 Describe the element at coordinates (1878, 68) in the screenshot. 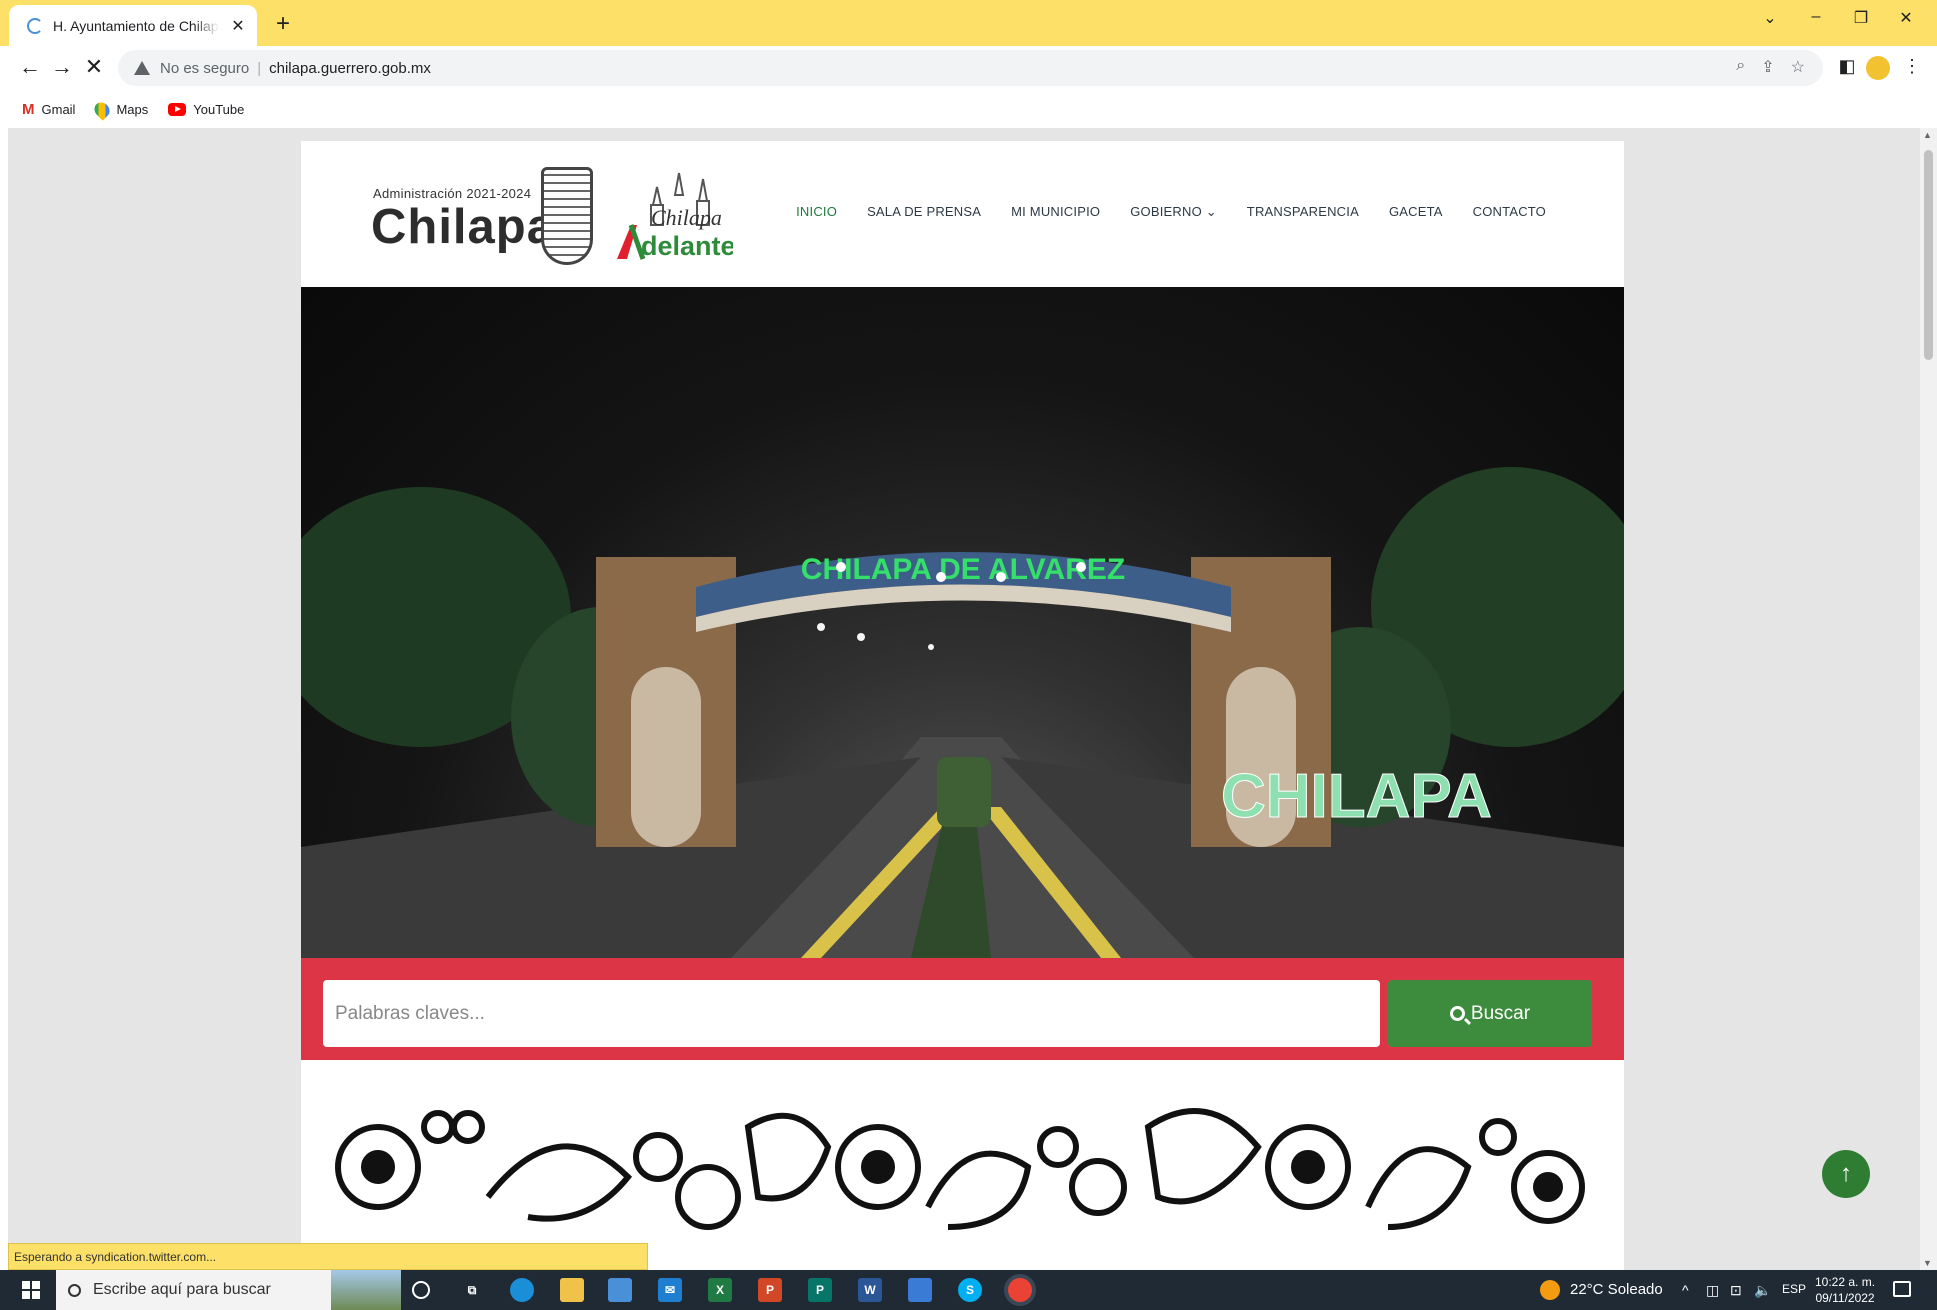

I see `profile-avatar` at that location.